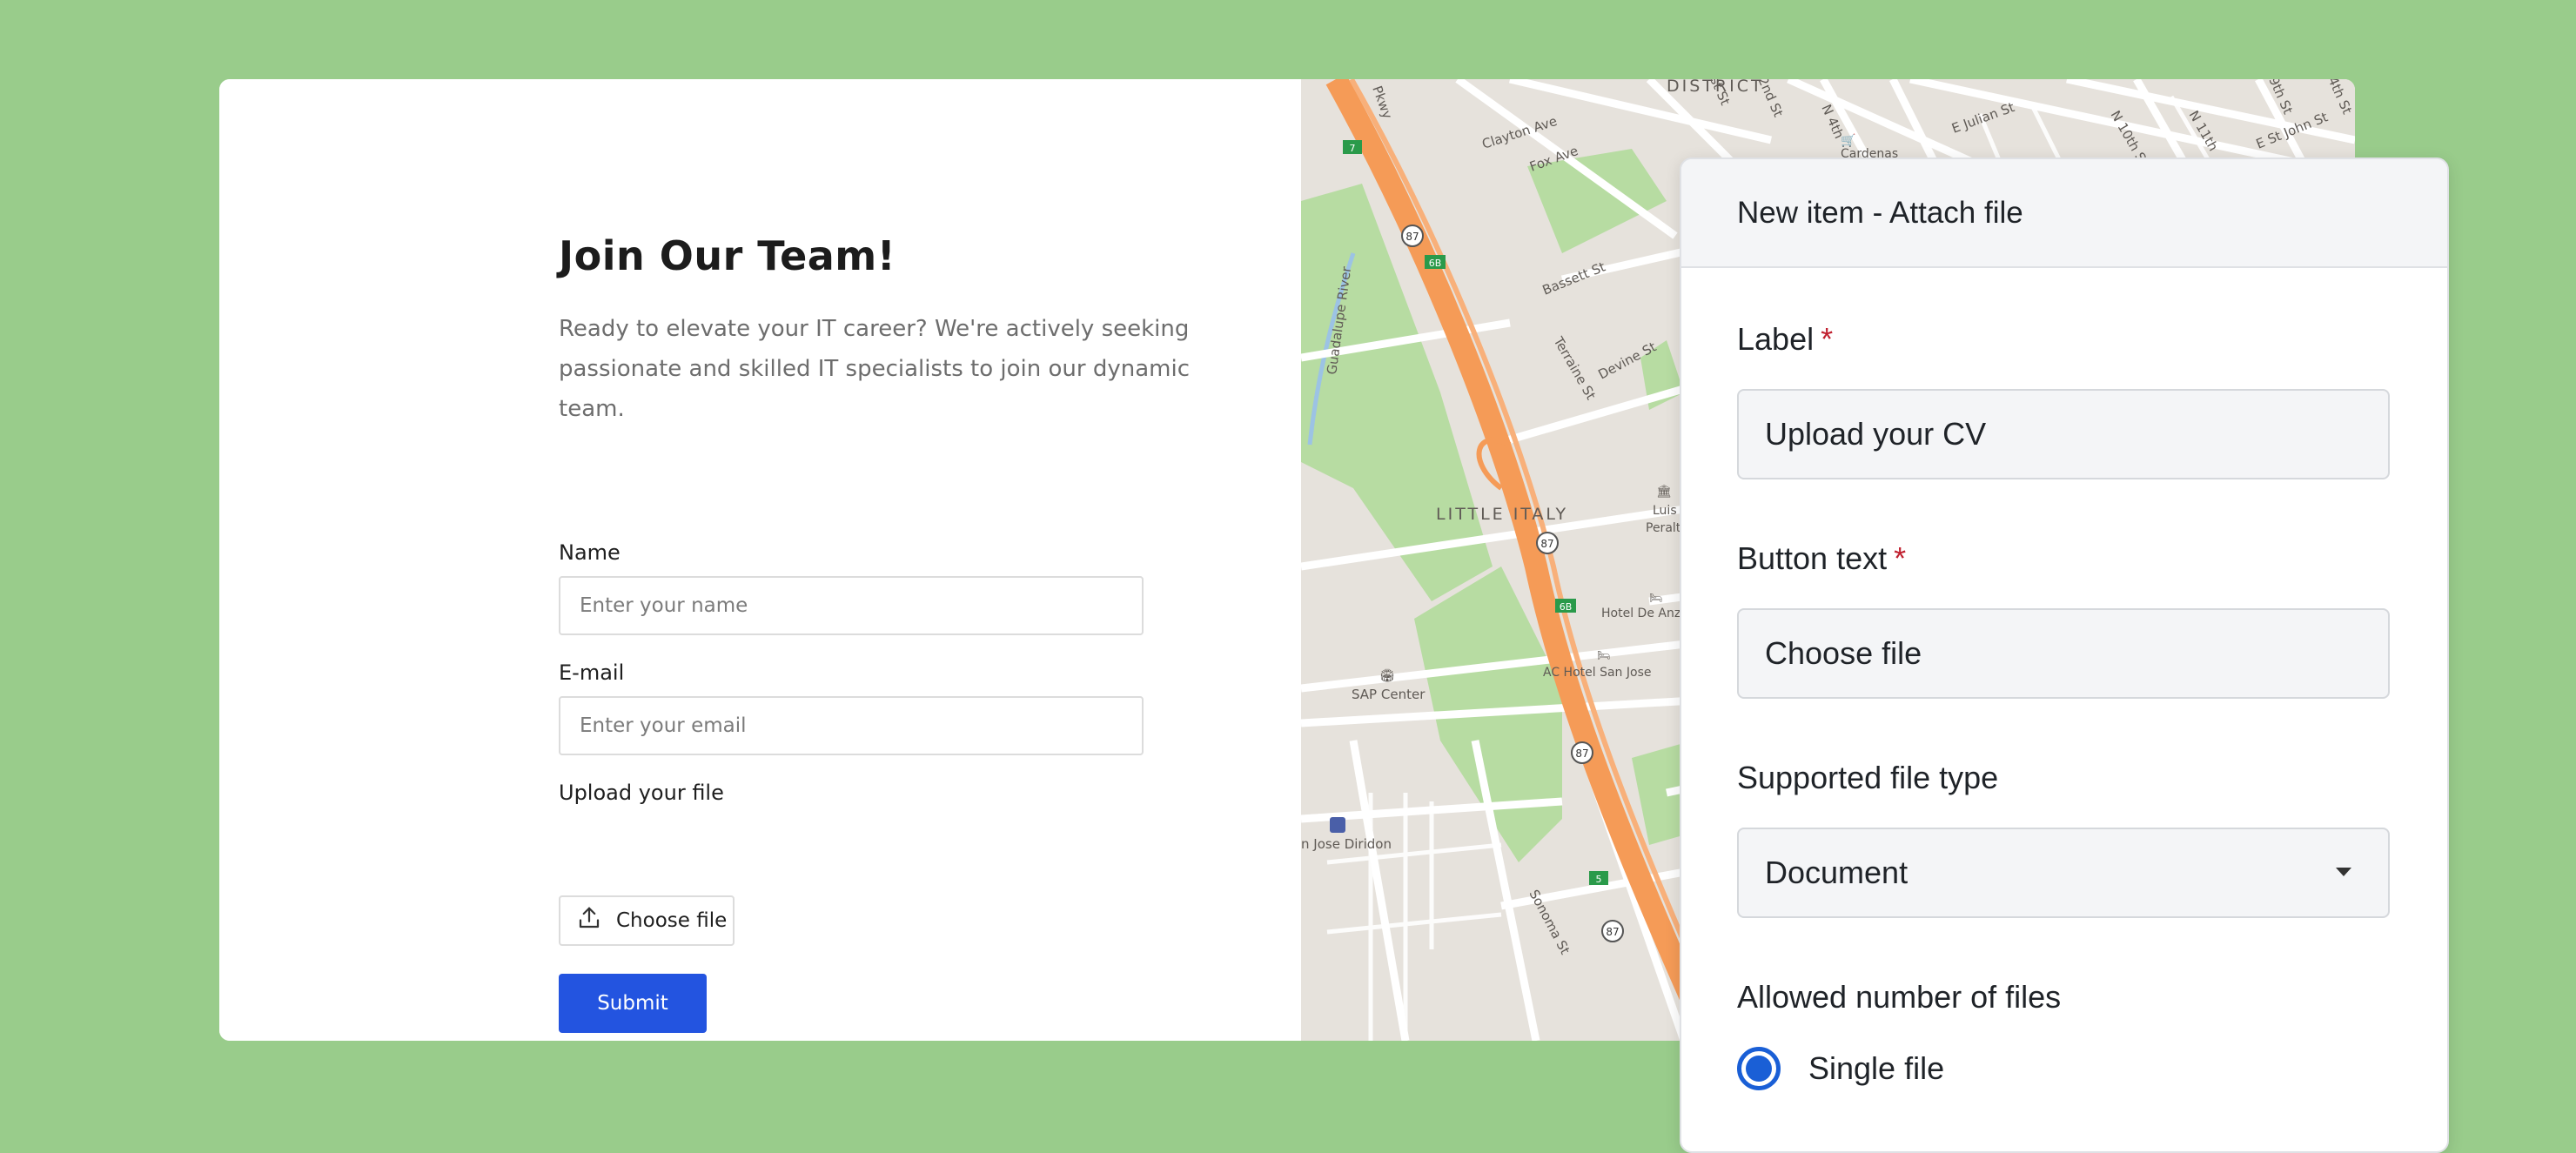 The image size is (2576, 1153). I want to click on button-text-input: Choose file, so click(2064, 653).